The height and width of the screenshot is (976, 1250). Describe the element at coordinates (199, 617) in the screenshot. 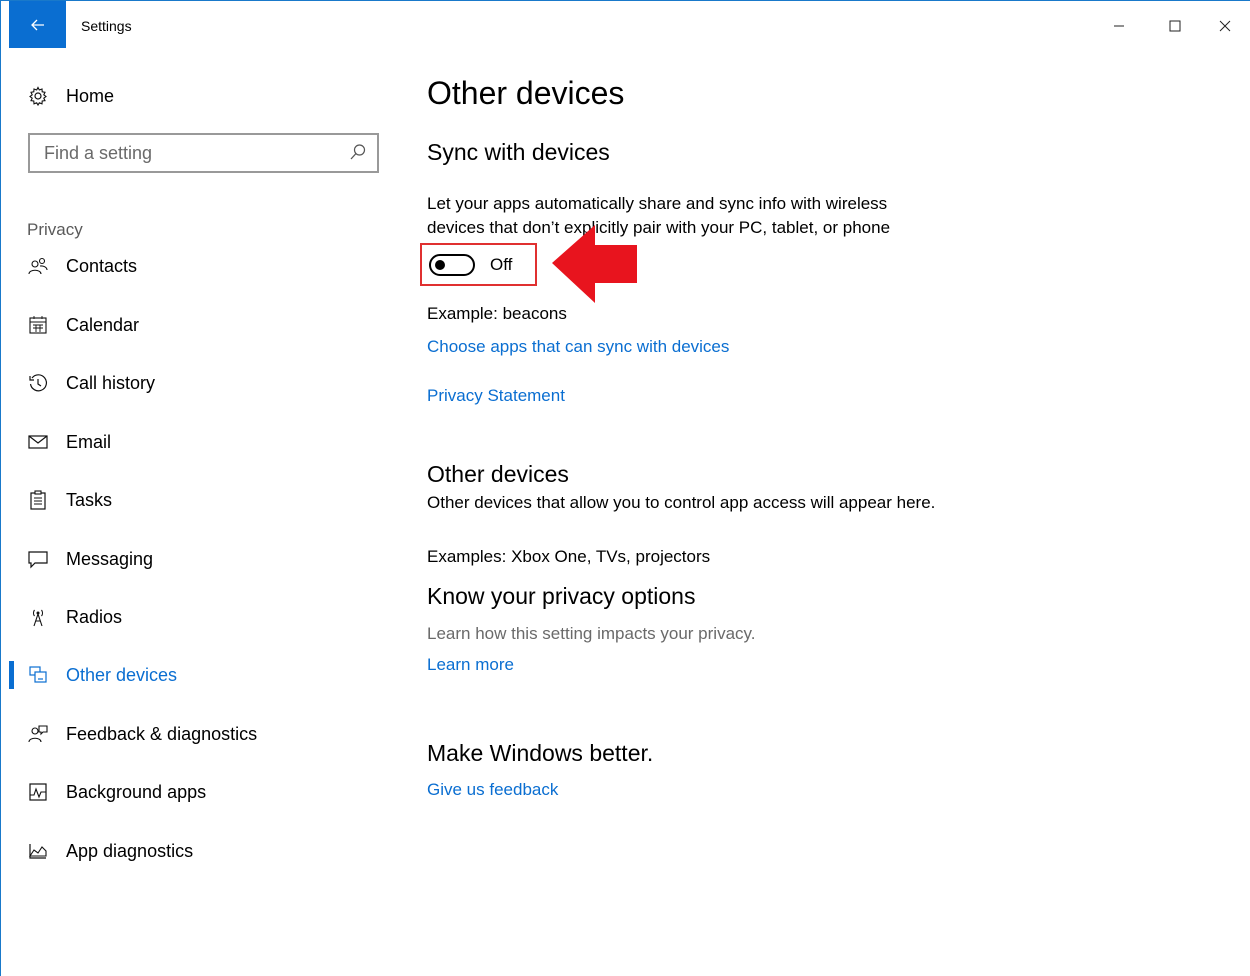

I see `sidebar-item-radios: Radios` at that location.